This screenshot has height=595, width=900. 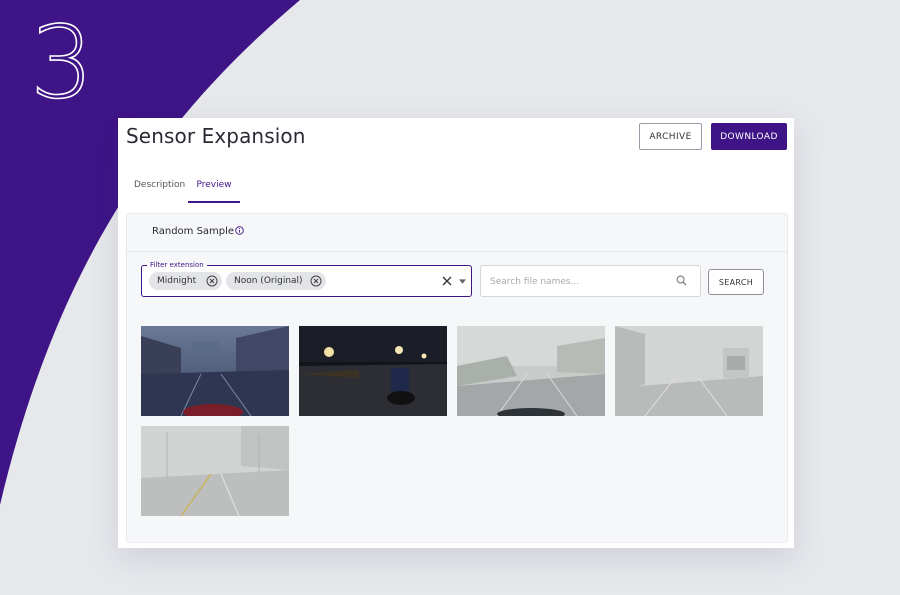 I want to click on search-input, so click(x=580, y=282).